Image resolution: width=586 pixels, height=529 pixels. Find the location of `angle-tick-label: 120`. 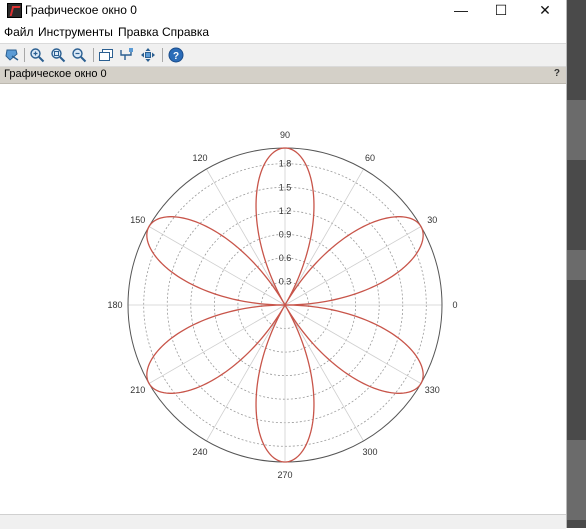

angle-tick-label: 120 is located at coordinates (199, 158).